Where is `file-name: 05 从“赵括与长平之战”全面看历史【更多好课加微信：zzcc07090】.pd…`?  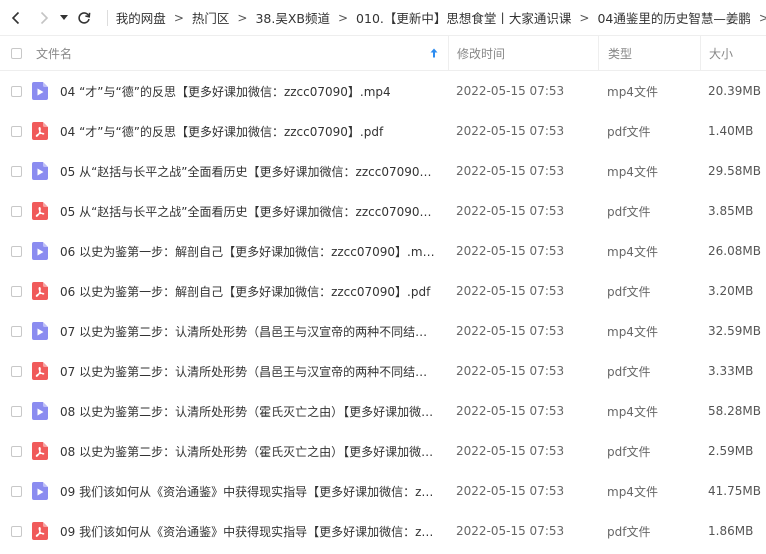
file-name: 05 从“赵括与长平之战”全面看历史【更多好课加微信：zzcc07090】.pd… is located at coordinates (247, 211).